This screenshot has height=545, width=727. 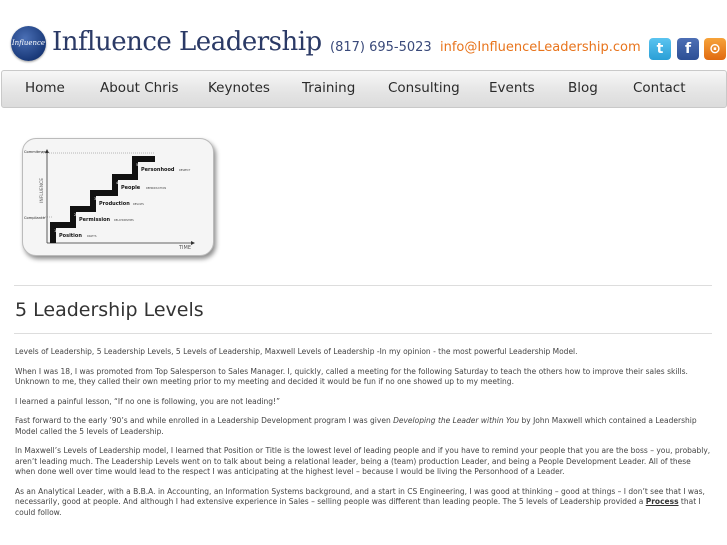 I want to click on divider-bottom, so click(x=363, y=333).